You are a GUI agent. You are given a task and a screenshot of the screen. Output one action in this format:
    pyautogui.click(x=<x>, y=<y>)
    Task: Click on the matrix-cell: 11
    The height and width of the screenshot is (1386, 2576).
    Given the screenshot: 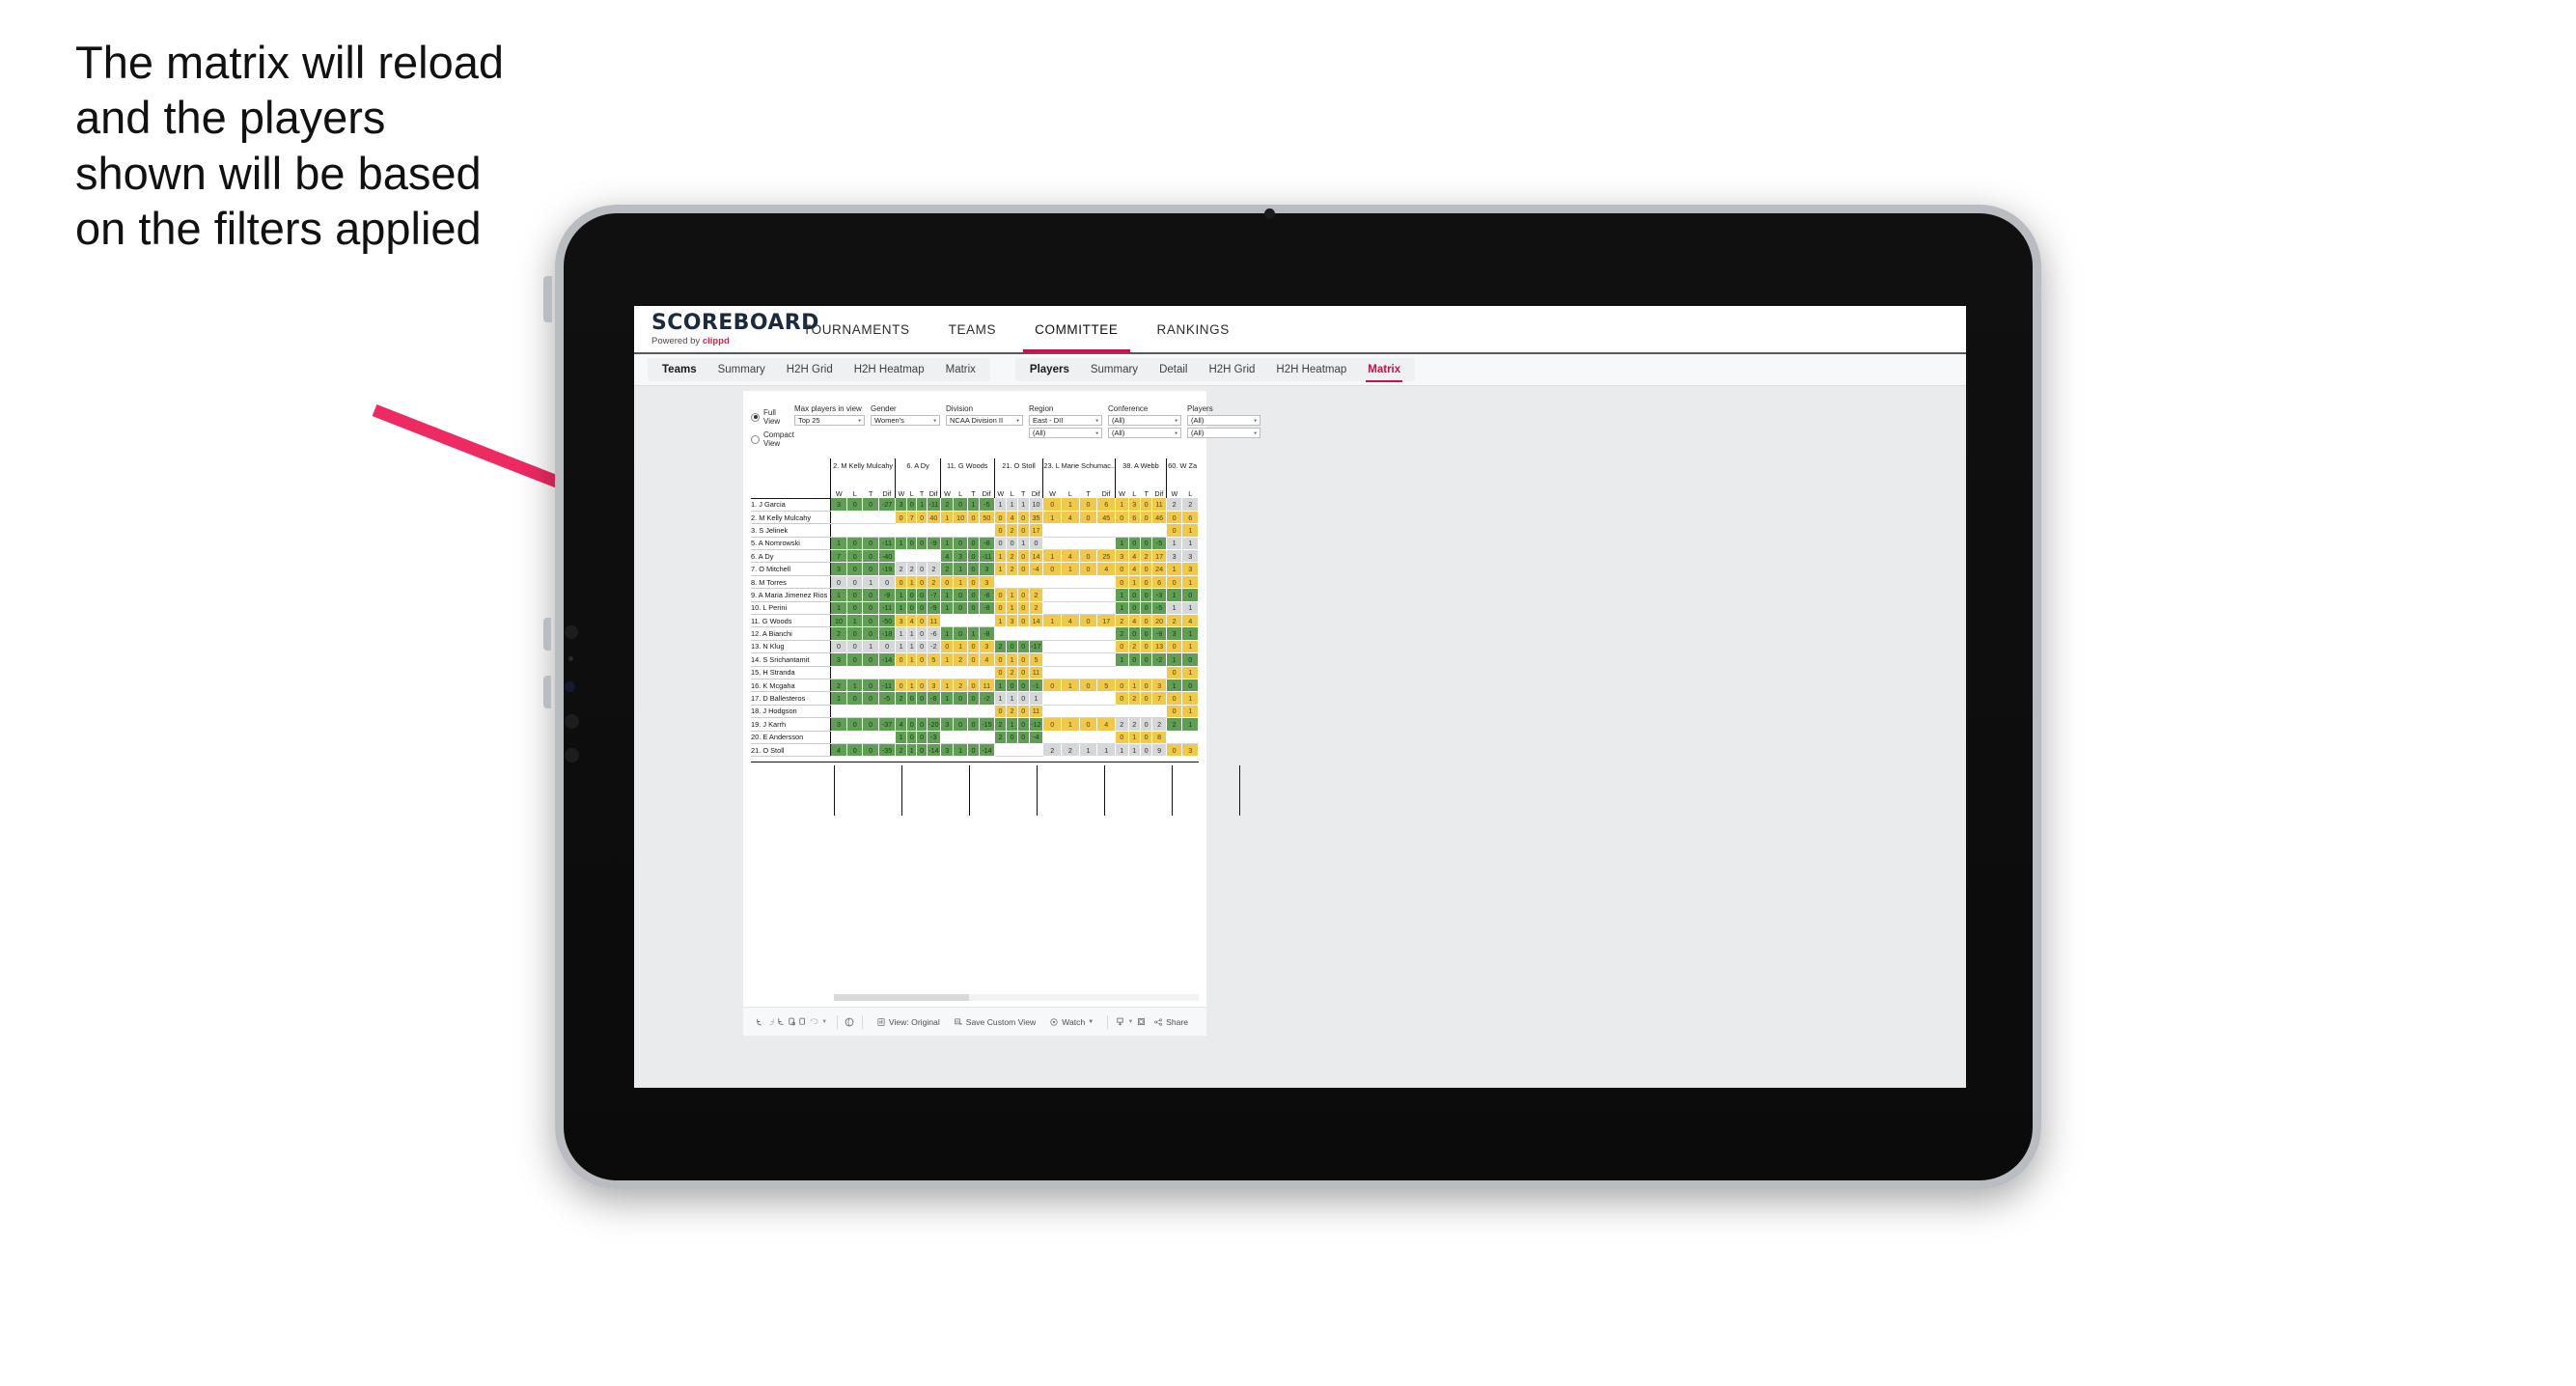 What is the action you would take?
    pyautogui.click(x=934, y=621)
    